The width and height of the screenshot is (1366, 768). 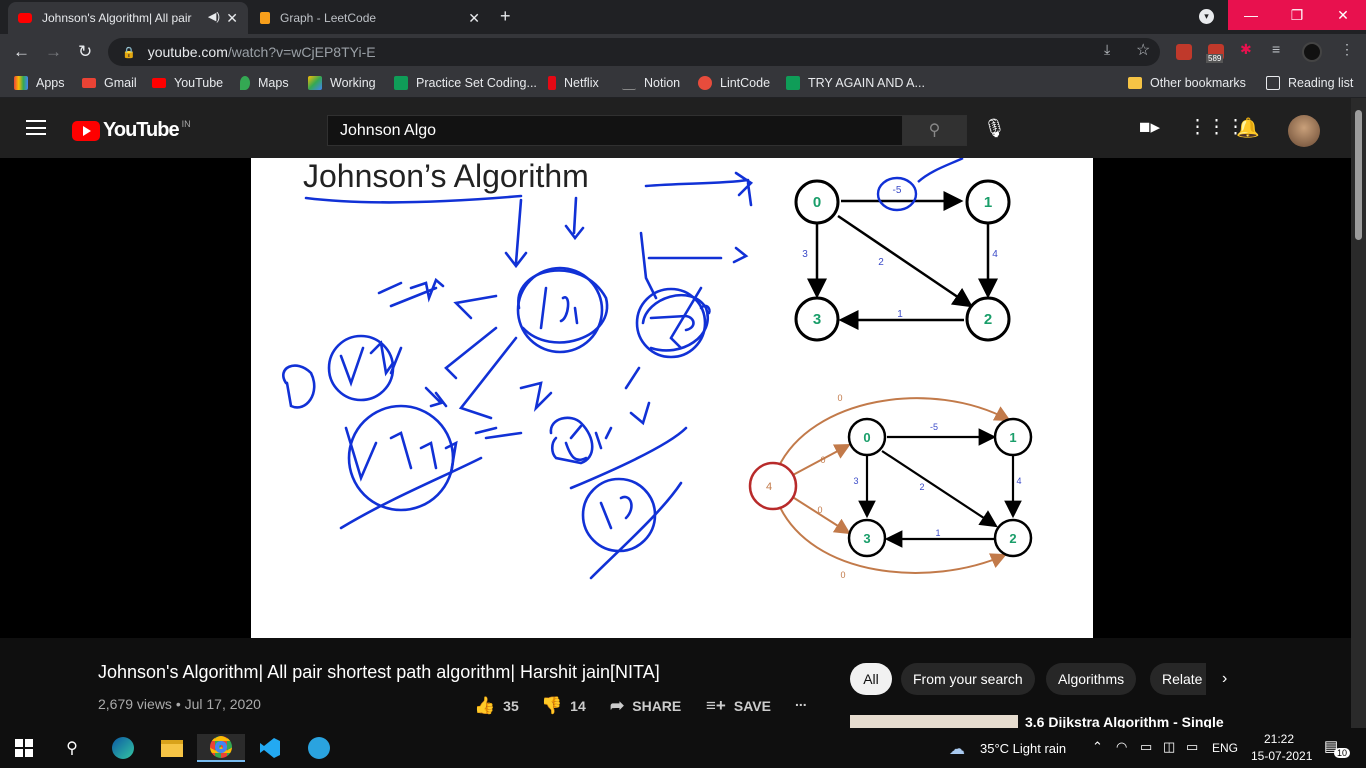 I want to click on tab-johnson: Johnson's Algorithm| All pair ◀) ✕, so click(x=128, y=18).